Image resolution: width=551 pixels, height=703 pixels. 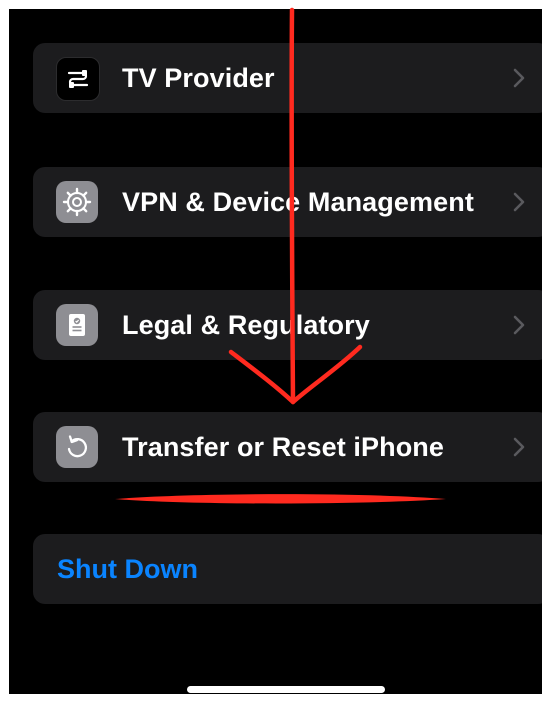 I want to click on legal-regulatory-label: Legal & Regulatory, so click(x=246, y=325).